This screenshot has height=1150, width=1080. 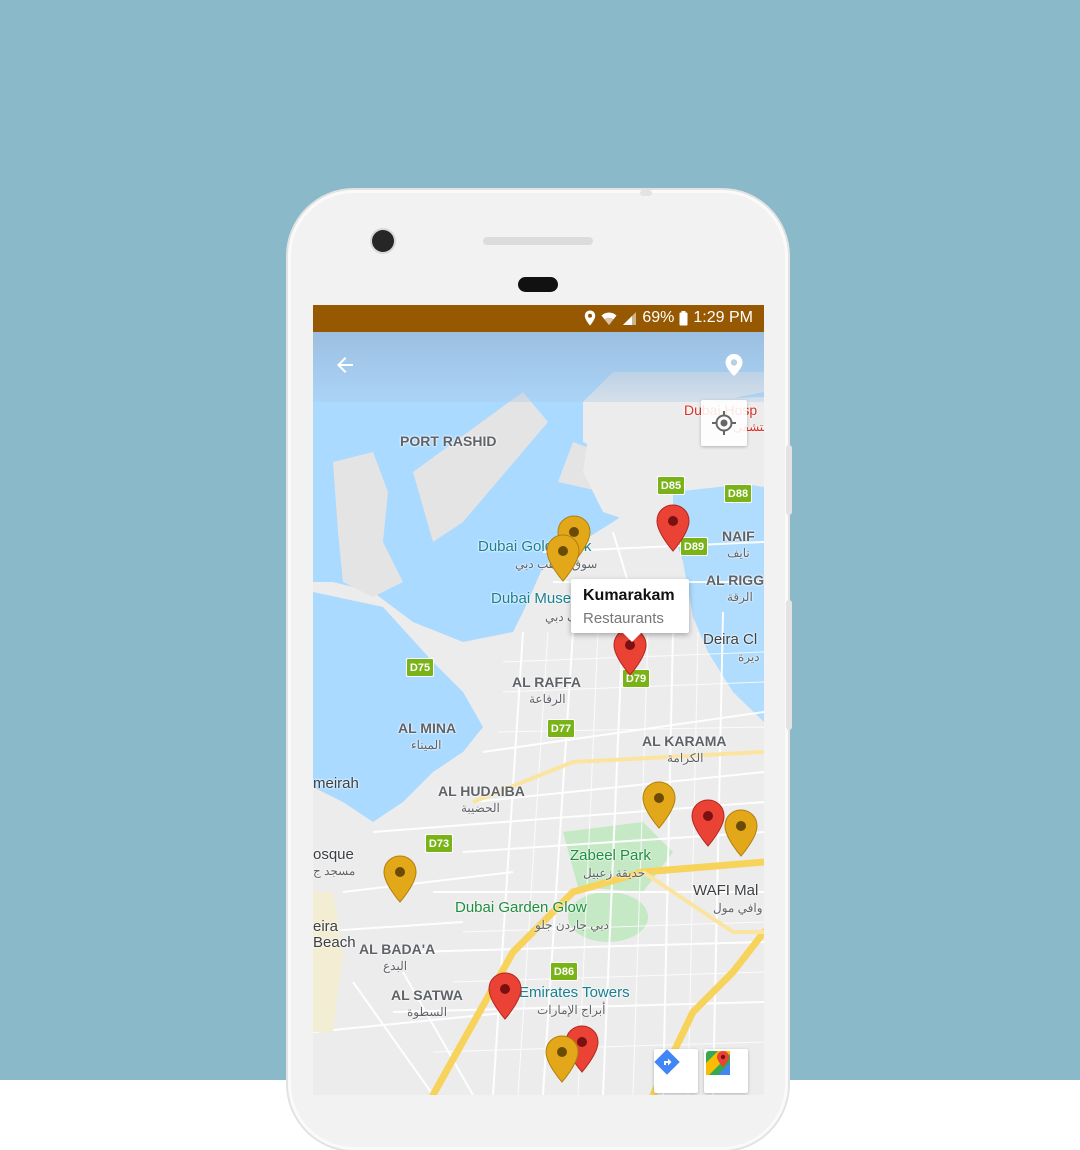 I want to click on road-shield-d88: D88, so click(x=738, y=493).